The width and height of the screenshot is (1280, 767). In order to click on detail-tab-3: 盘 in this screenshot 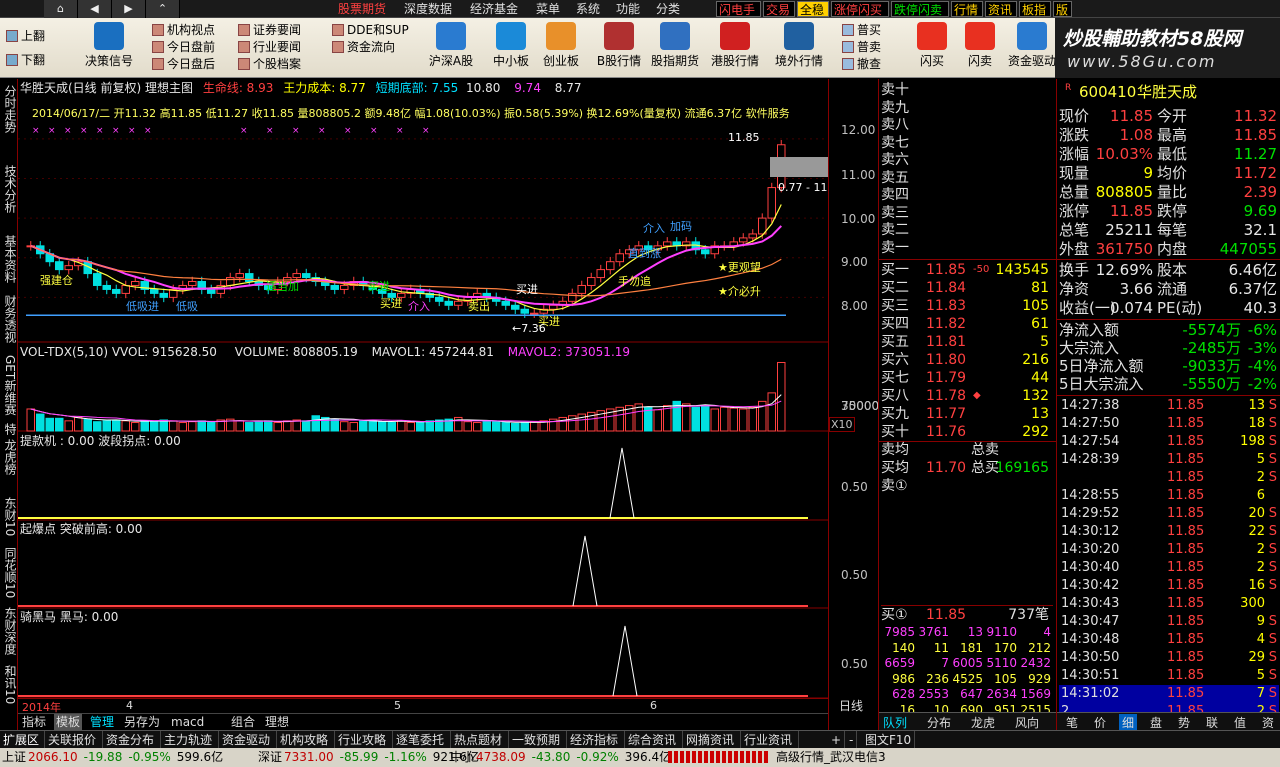, I will do `click(1156, 722)`.